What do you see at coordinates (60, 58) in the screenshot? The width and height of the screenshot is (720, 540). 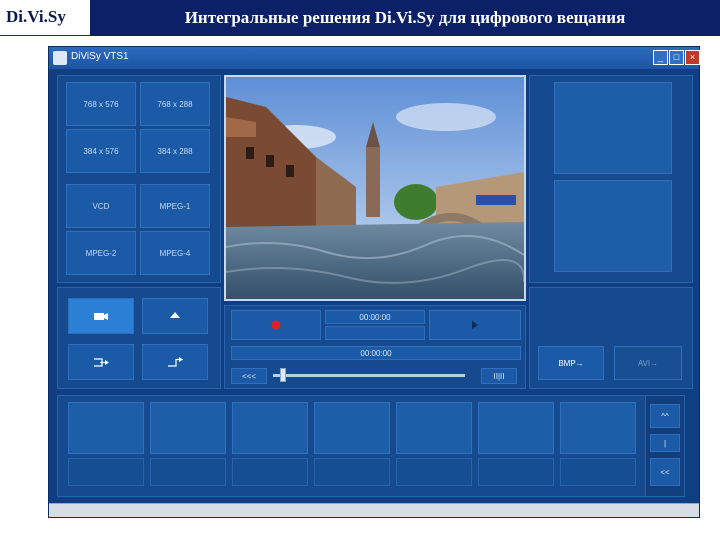 I see `app-icon` at bounding box center [60, 58].